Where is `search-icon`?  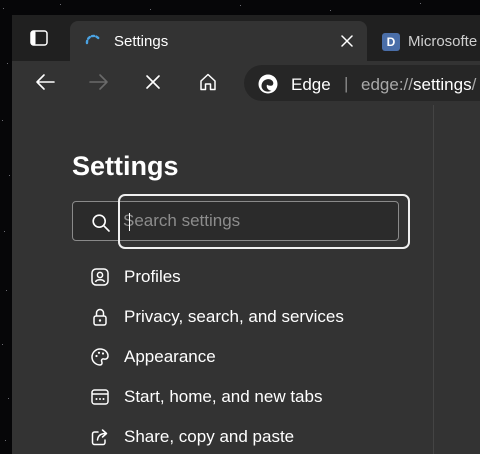 search-icon is located at coordinates (101, 223).